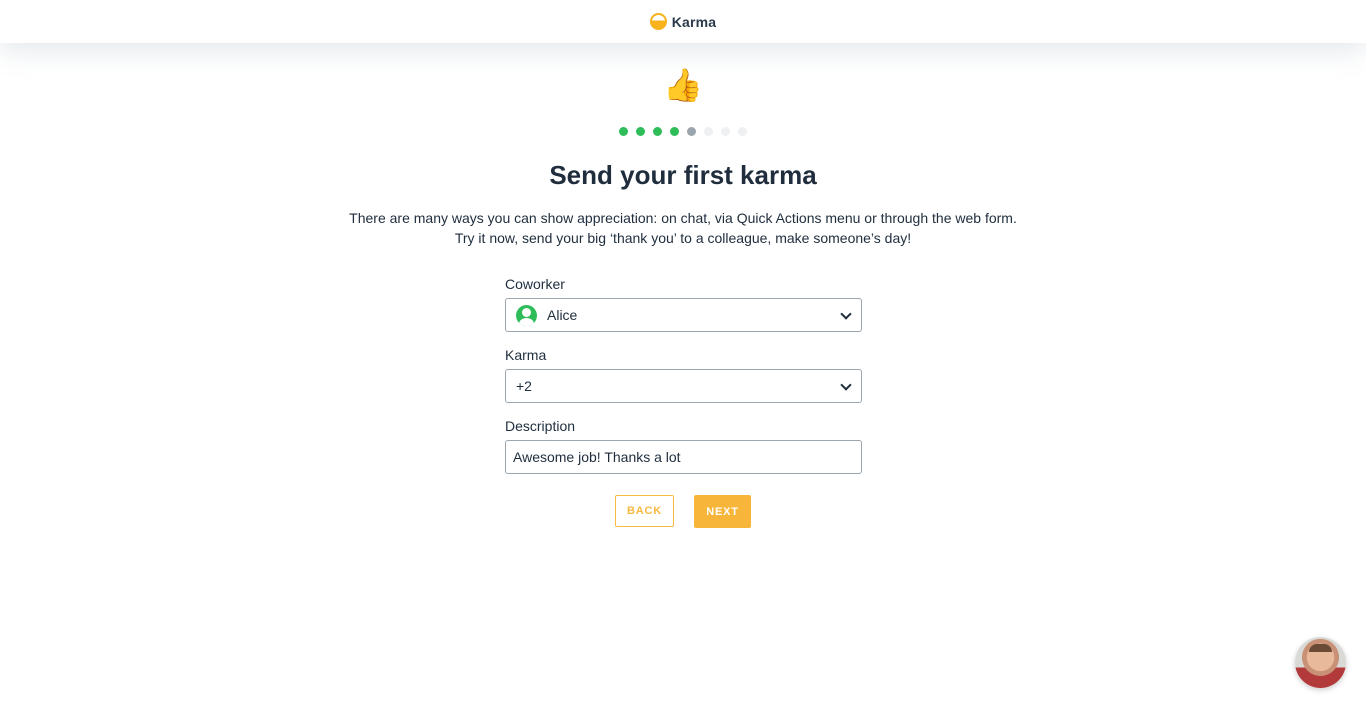 The image size is (1366, 705). Describe the element at coordinates (597, 457) in the screenshot. I see `description-value: Awesome job! Thanks a lot` at that location.